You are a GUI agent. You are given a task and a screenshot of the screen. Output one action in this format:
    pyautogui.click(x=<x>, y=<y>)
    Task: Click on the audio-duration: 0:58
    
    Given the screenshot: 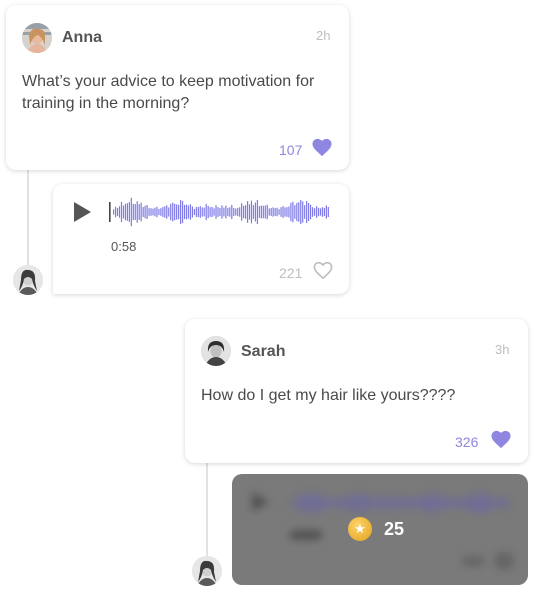 What is the action you would take?
    pyautogui.click(x=124, y=246)
    